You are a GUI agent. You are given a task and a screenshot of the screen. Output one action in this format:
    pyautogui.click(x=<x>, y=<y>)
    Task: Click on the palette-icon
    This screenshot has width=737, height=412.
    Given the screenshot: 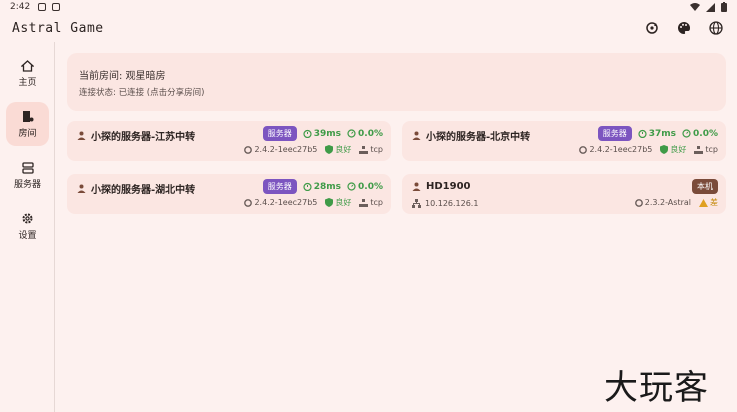 What is the action you would take?
    pyautogui.click(x=684, y=28)
    